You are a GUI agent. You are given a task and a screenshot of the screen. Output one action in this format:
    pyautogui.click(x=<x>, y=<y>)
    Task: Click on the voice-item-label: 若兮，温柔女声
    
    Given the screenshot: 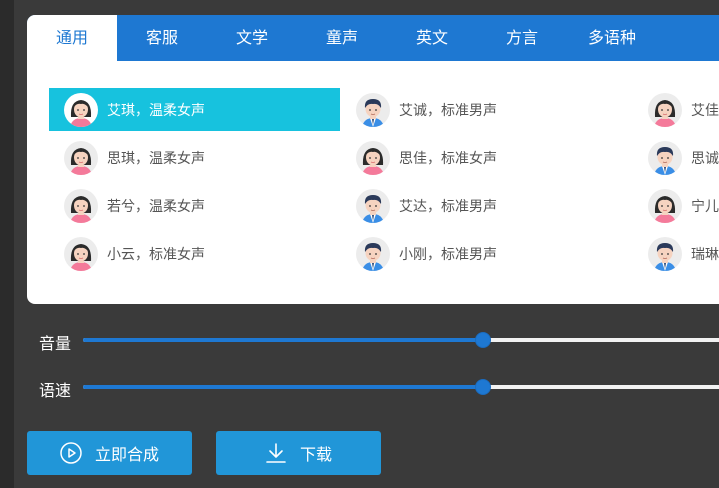 What is the action you would take?
    pyautogui.click(x=156, y=206)
    